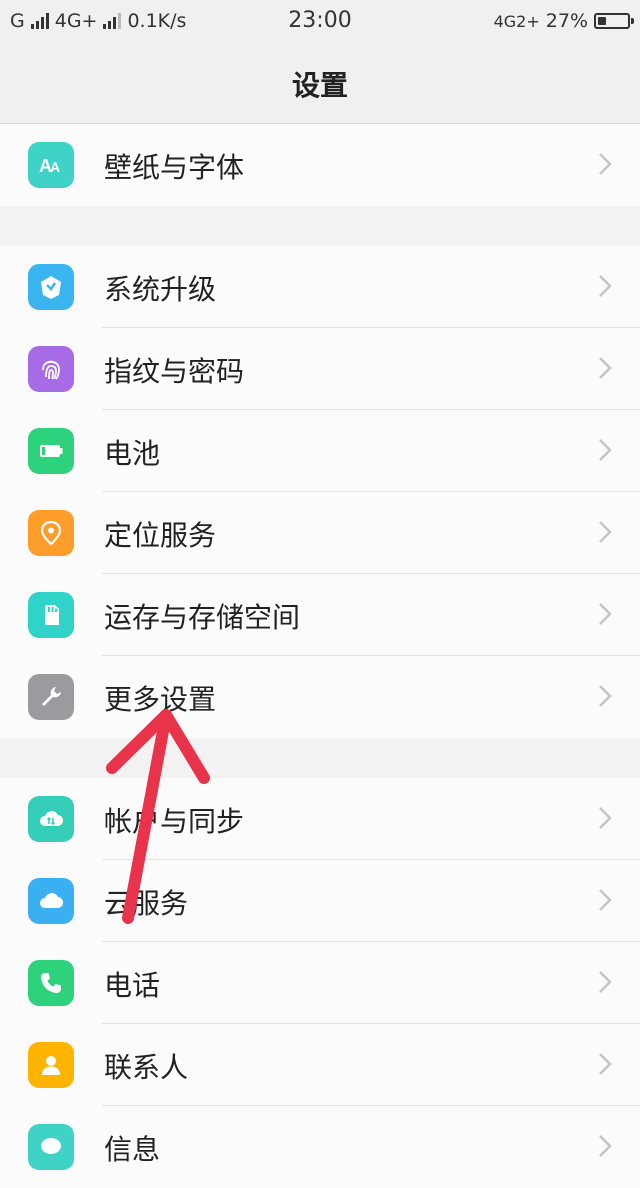 Image resolution: width=640 pixels, height=1188 pixels. I want to click on settings-item-more-settings: 更多设置, so click(320, 697).